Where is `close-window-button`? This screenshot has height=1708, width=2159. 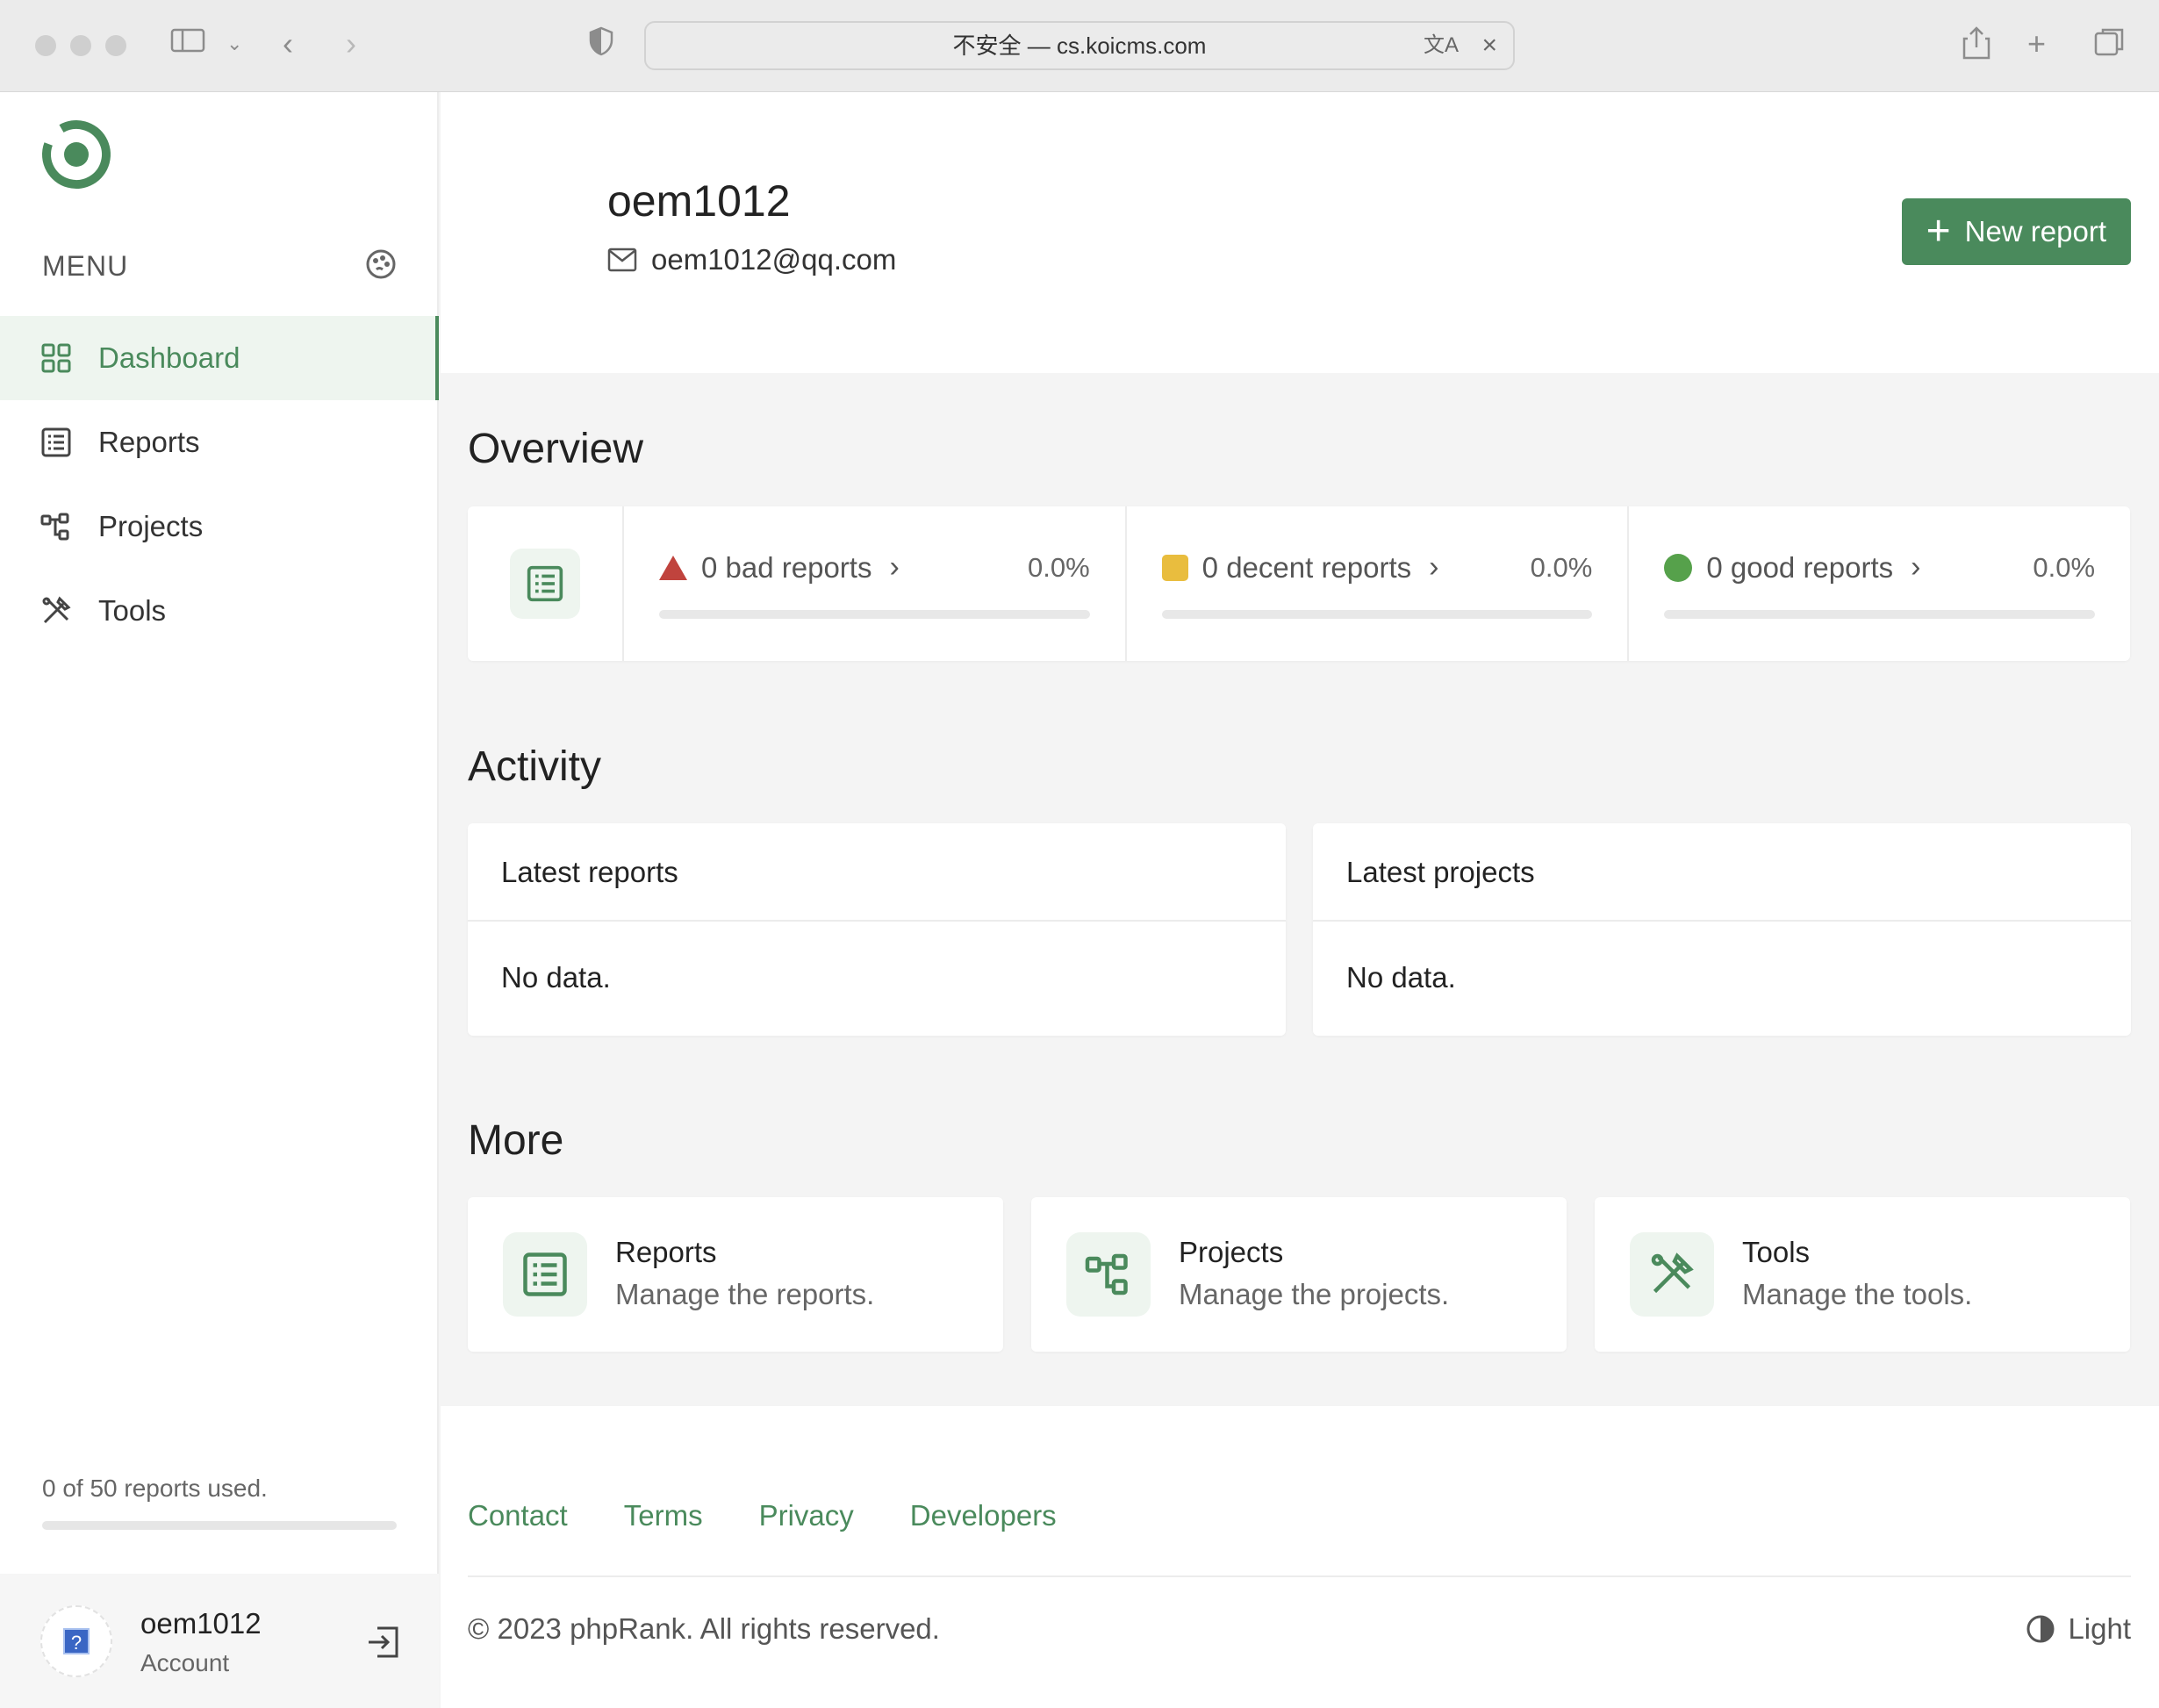
close-window-button is located at coordinates (46, 45).